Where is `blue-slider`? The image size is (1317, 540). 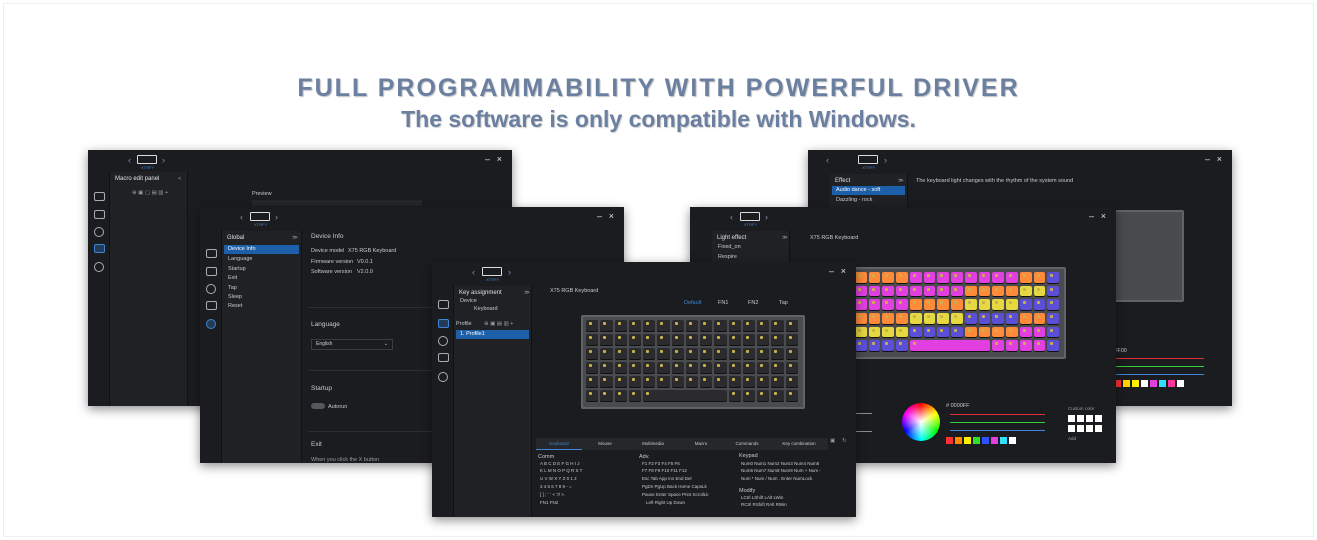 blue-slider is located at coordinates (1159, 374).